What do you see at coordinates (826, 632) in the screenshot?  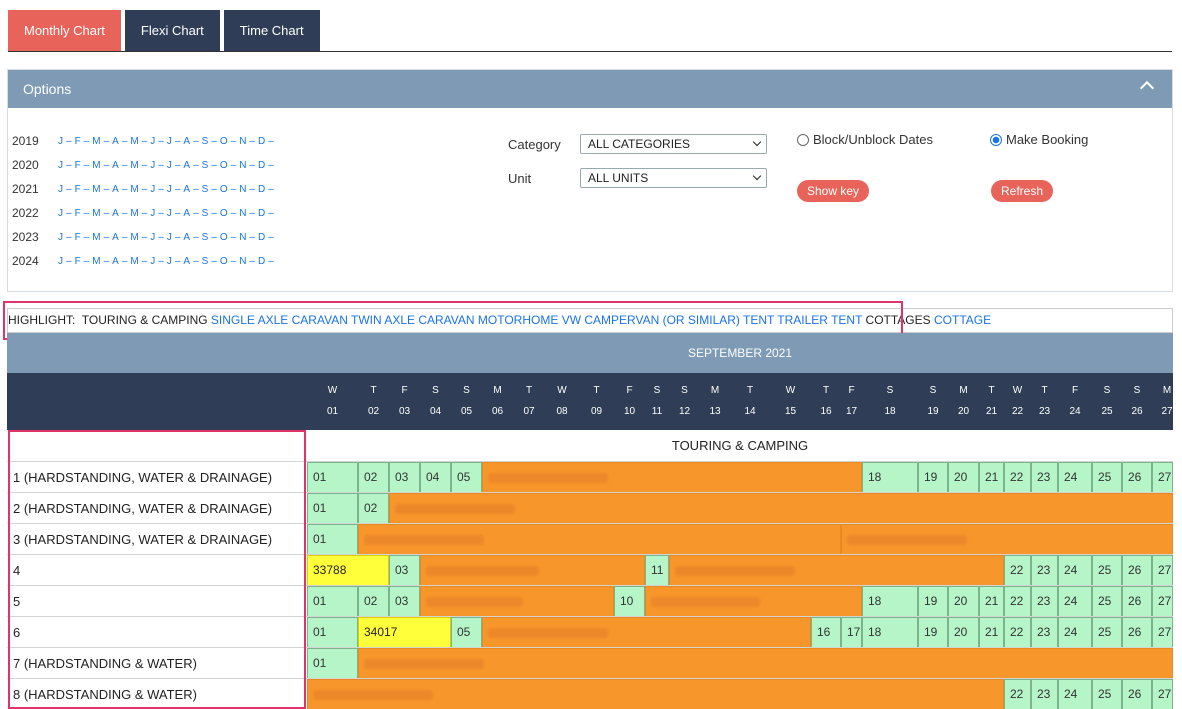 I see `day-cell-available: 16` at bounding box center [826, 632].